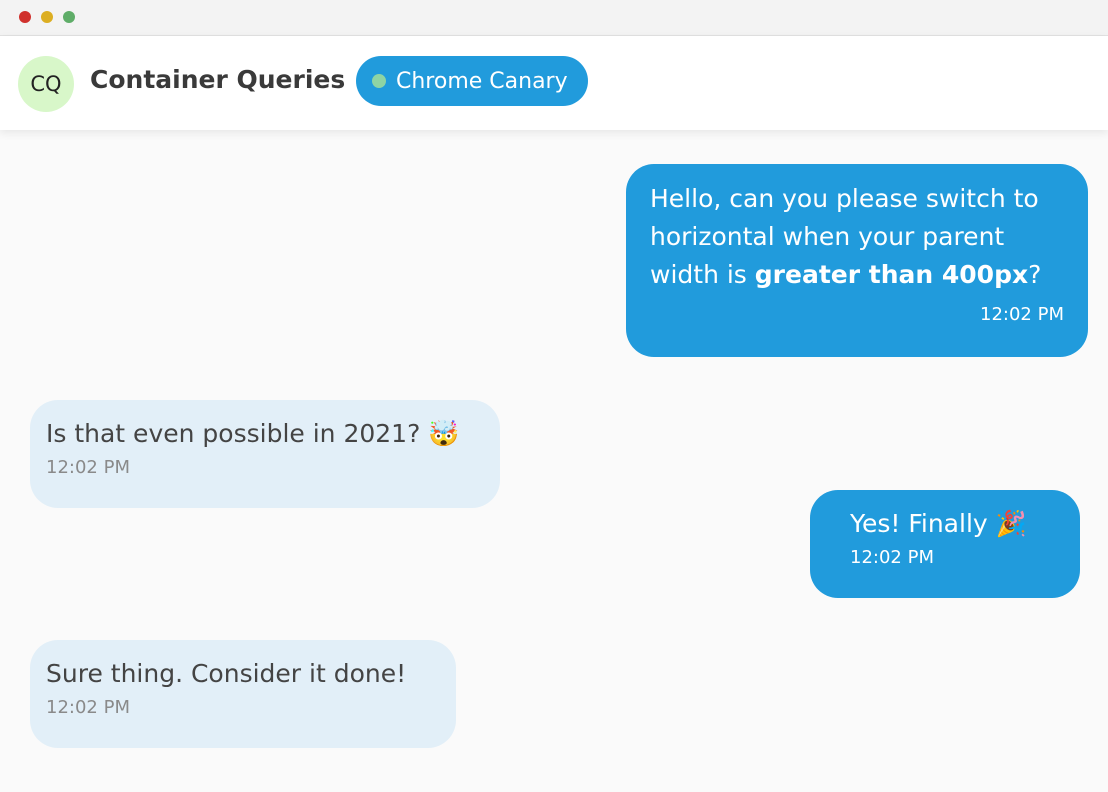 This screenshot has width=1108, height=792. Describe the element at coordinates (243, 694) in the screenshot. I see `message-bubble-incoming: Sure thing. Consider it done! 12:02 PM` at that location.